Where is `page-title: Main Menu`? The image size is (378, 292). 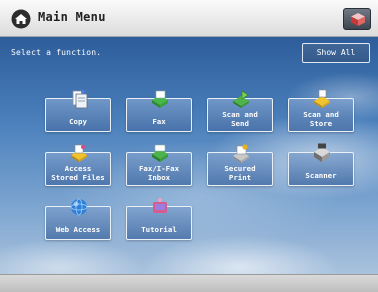 page-title: Main Menu is located at coordinates (72, 17).